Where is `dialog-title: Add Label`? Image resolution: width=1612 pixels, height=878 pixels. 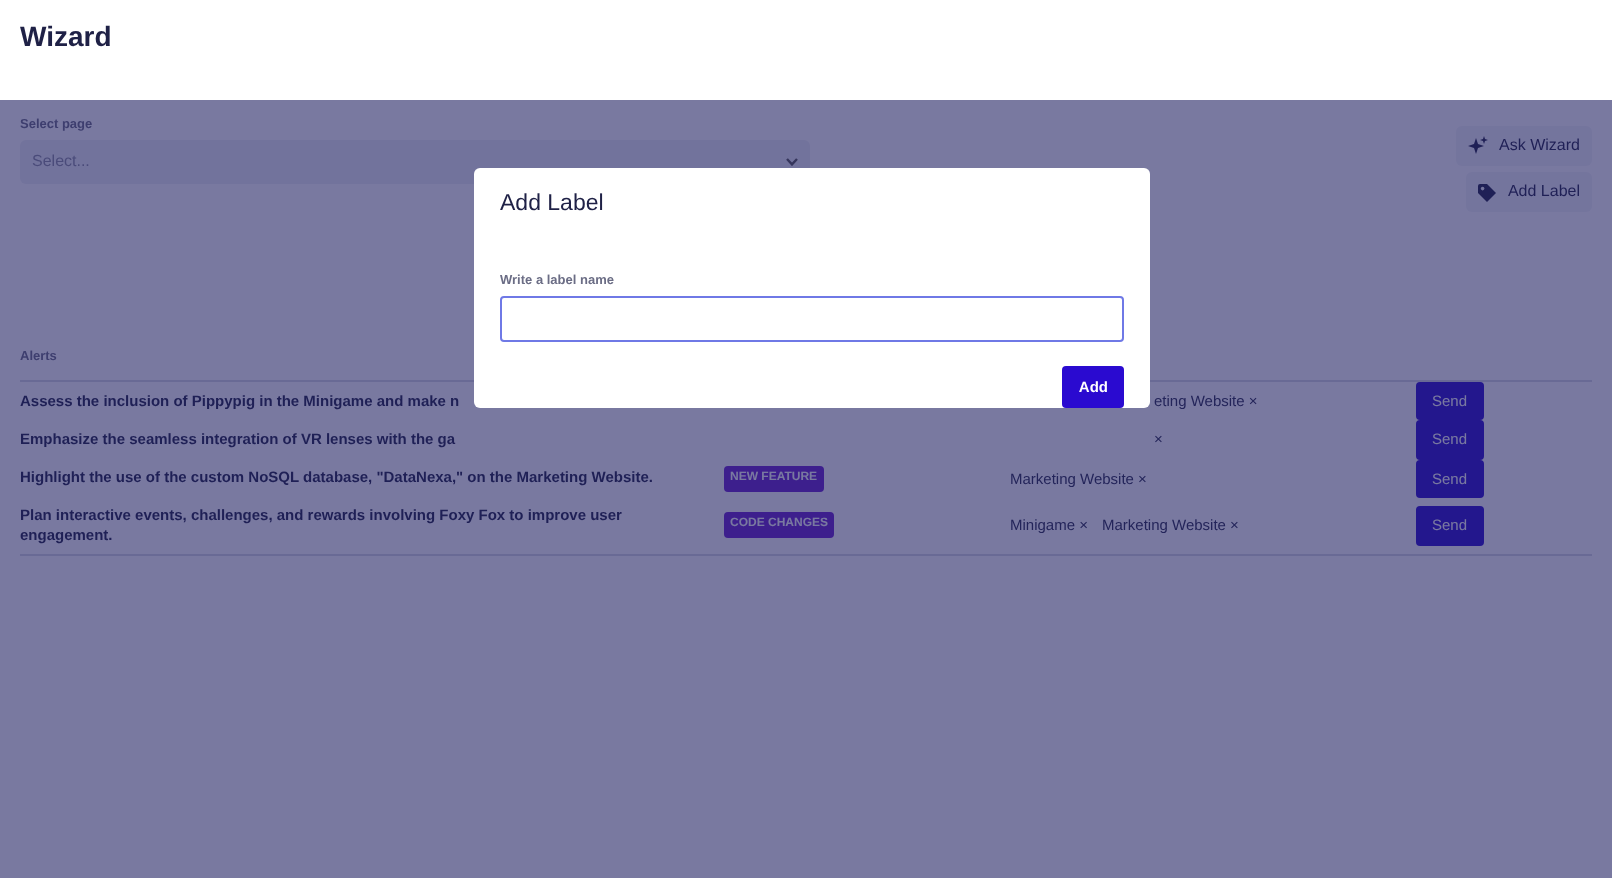 dialog-title: Add Label is located at coordinates (553, 206).